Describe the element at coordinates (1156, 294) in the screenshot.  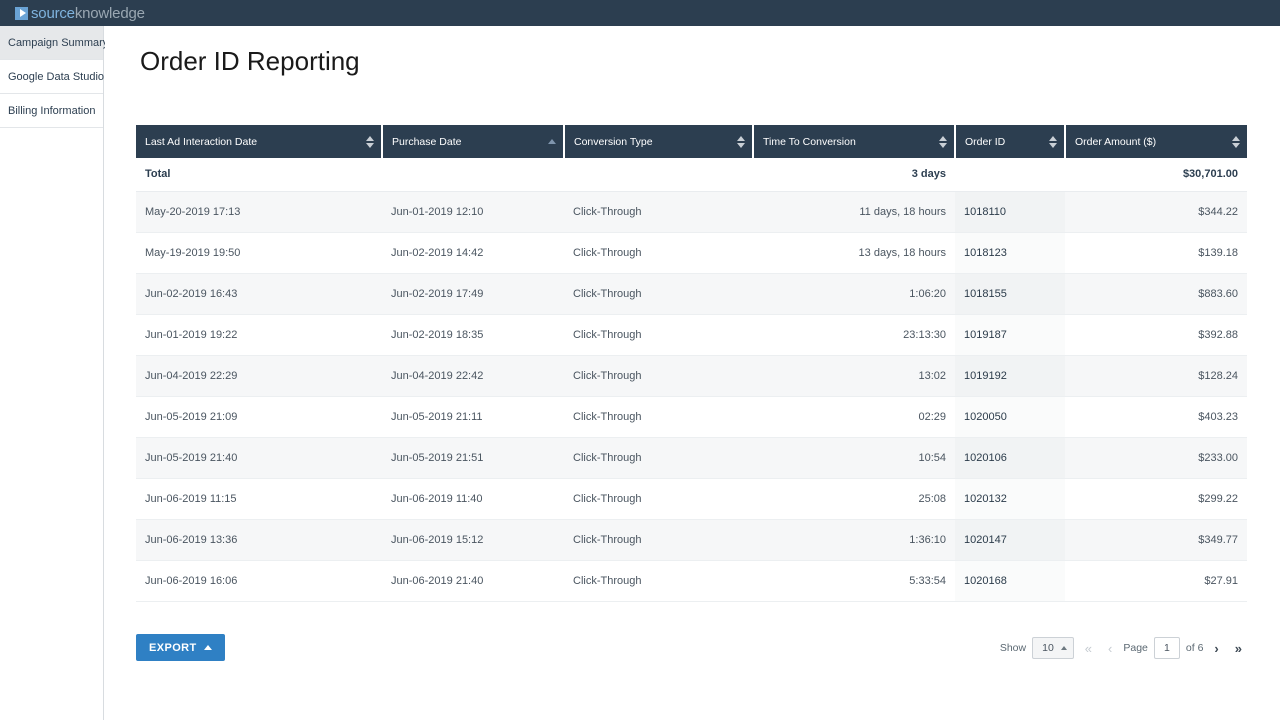
I see `cell-order-amount: $883.60` at that location.